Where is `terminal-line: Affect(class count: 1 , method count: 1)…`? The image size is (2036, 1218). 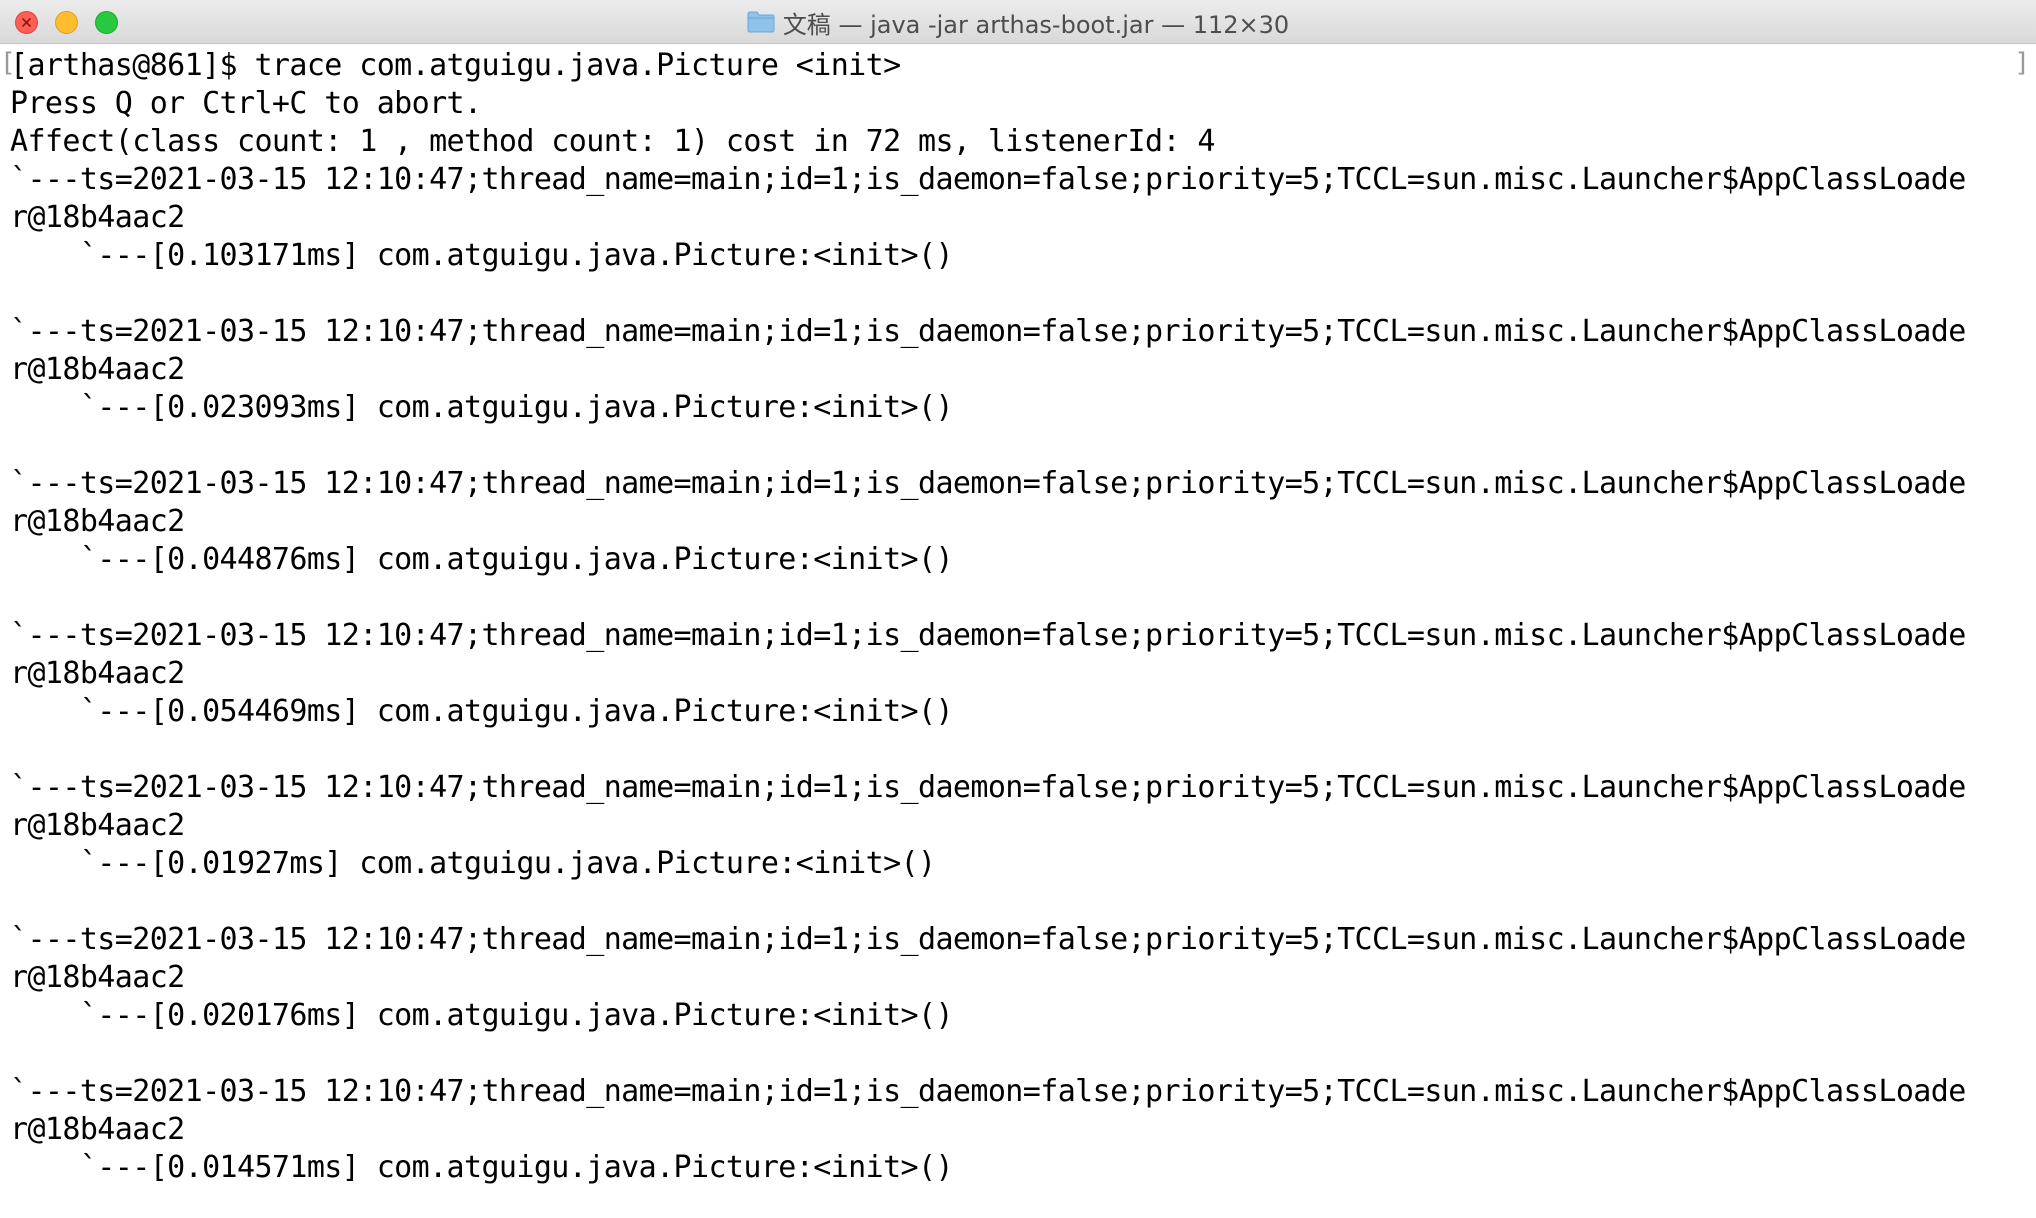
terminal-line: Affect(class count: 1 , method count: 1)… is located at coordinates (612, 141).